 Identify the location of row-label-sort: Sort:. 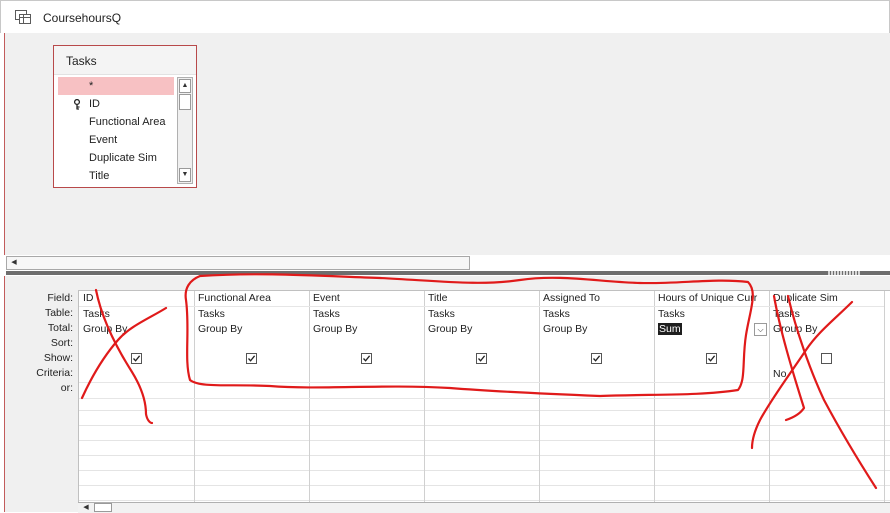
(61, 343).